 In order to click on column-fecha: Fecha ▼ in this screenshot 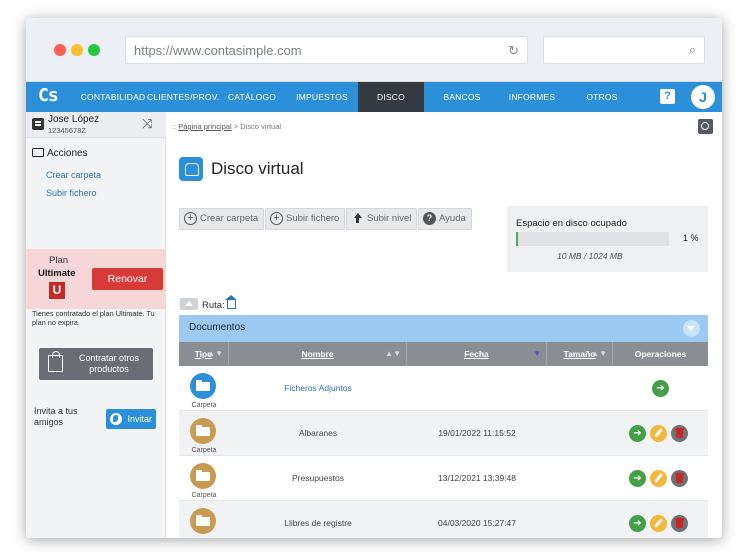, I will do `click(477, 354)`.